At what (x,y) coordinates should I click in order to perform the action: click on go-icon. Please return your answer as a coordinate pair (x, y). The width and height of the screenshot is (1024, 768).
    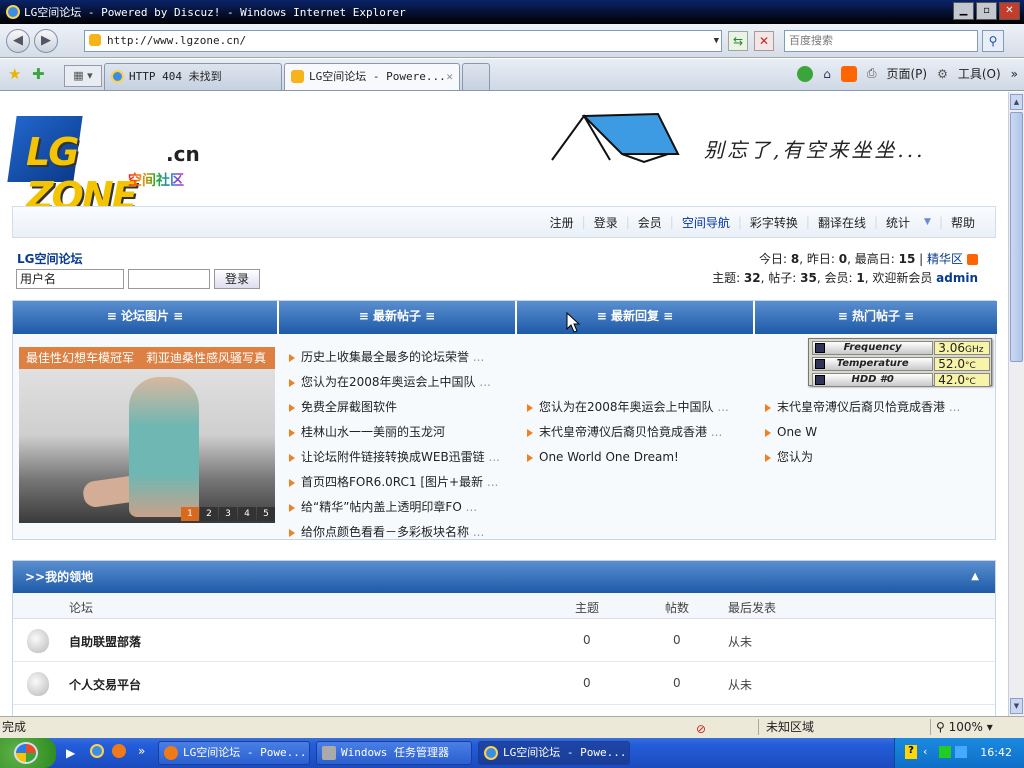
    Looking at the image, I should click on (805, 73).